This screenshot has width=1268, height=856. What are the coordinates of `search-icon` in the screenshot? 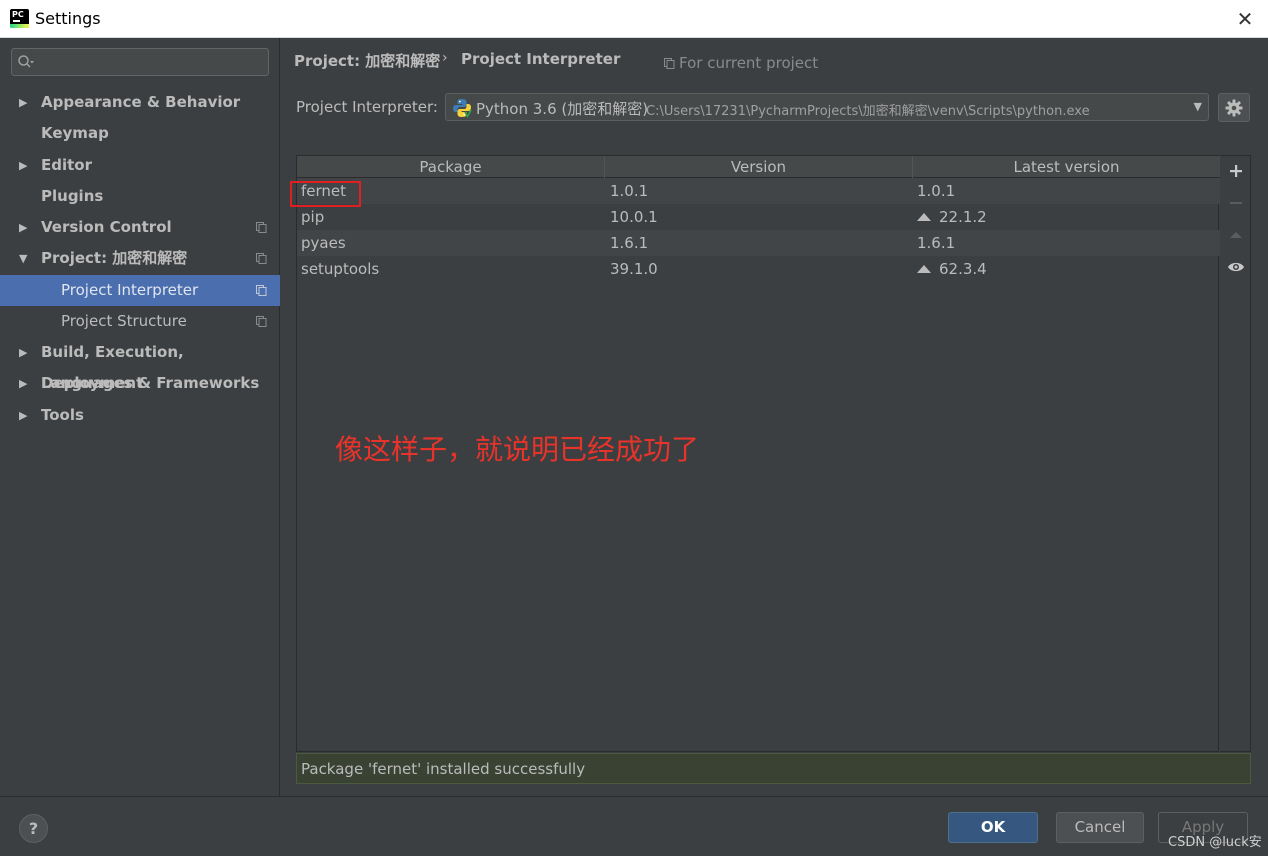 It's located at (26, 61).